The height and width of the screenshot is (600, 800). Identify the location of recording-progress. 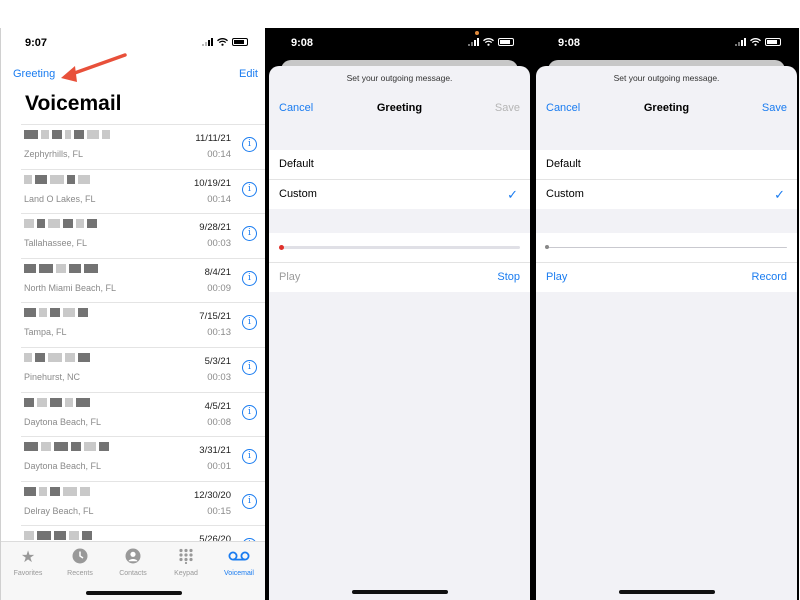
(399, 247).